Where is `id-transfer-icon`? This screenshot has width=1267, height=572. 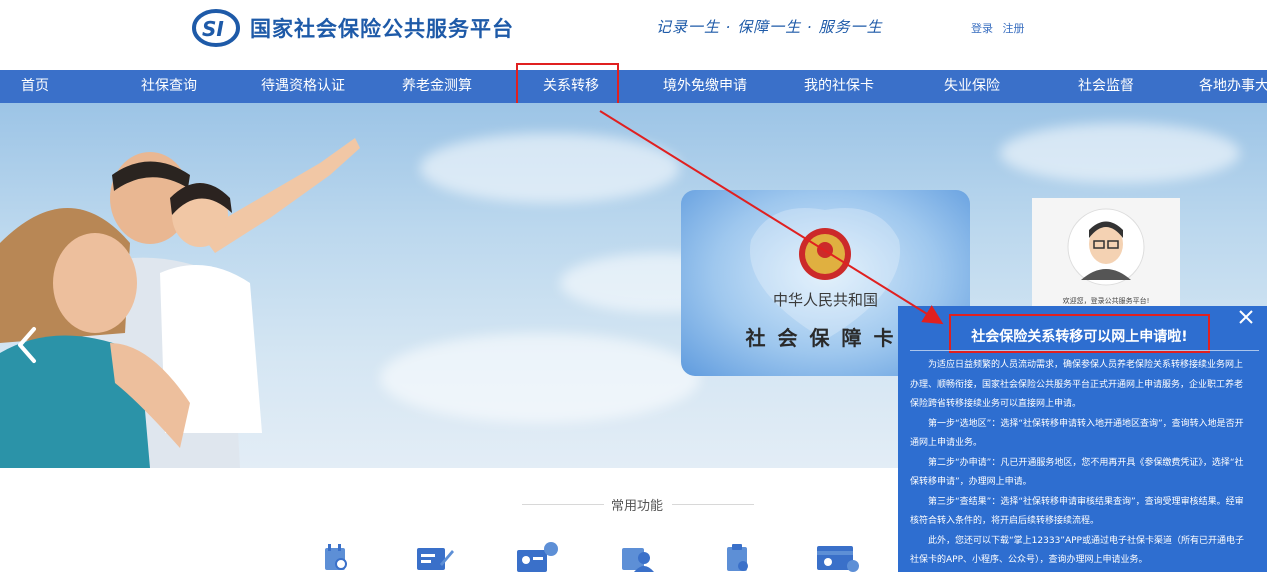 id-transfer-icon is located at coordinates (537, 557).